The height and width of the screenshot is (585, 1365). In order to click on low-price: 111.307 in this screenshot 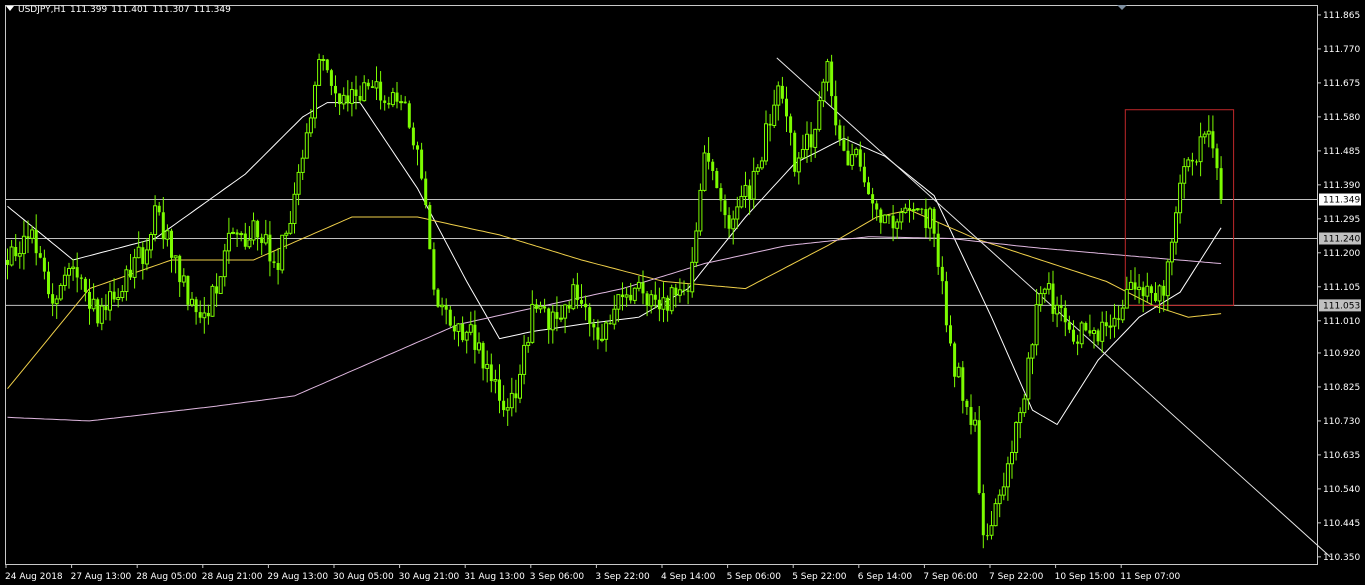, I will do `click(171, 10)`.